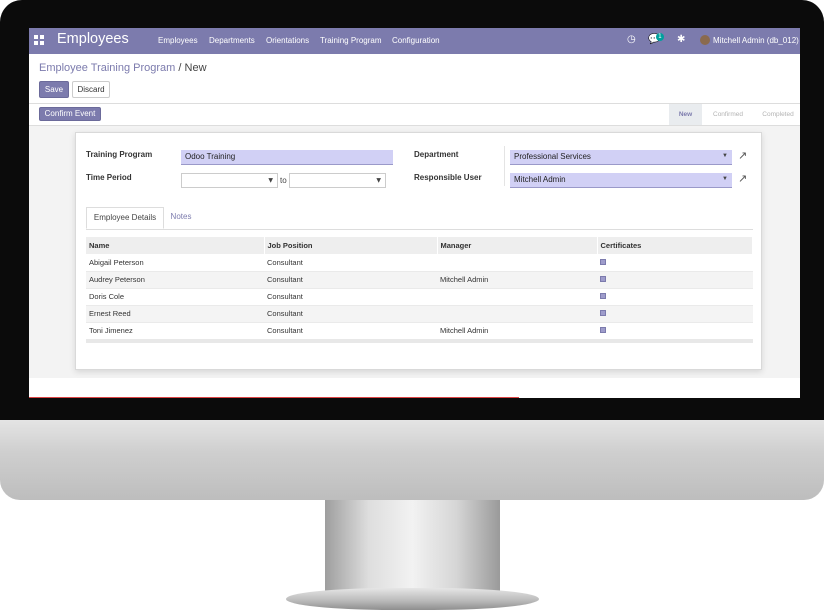 This screenshot has width=824, height=613. What do you see at coordinates (621, 180) in the screenshot?
I see `responsible-user-select: Mitchell Admin ▼` at bounding box center [621, 180].